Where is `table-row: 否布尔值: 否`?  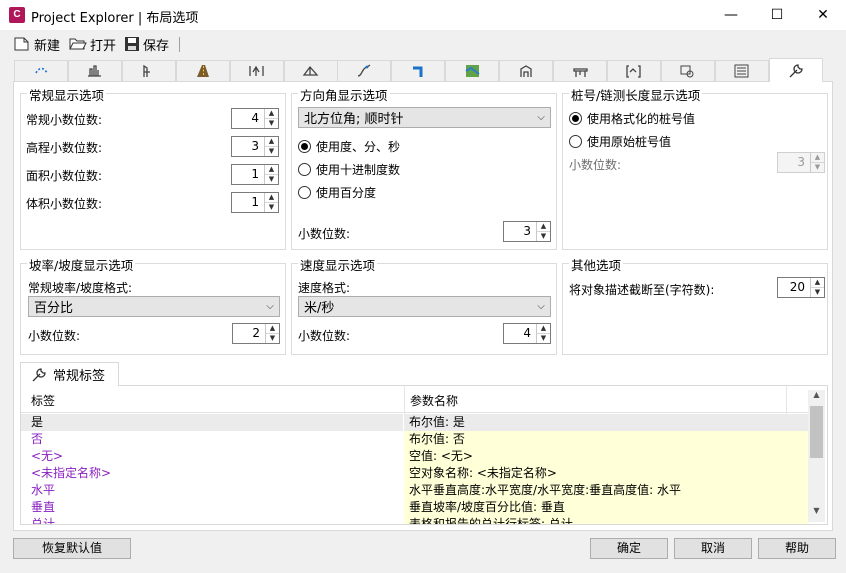 table-row: 否布尔值: 否 is located at coordinates (415, 439).